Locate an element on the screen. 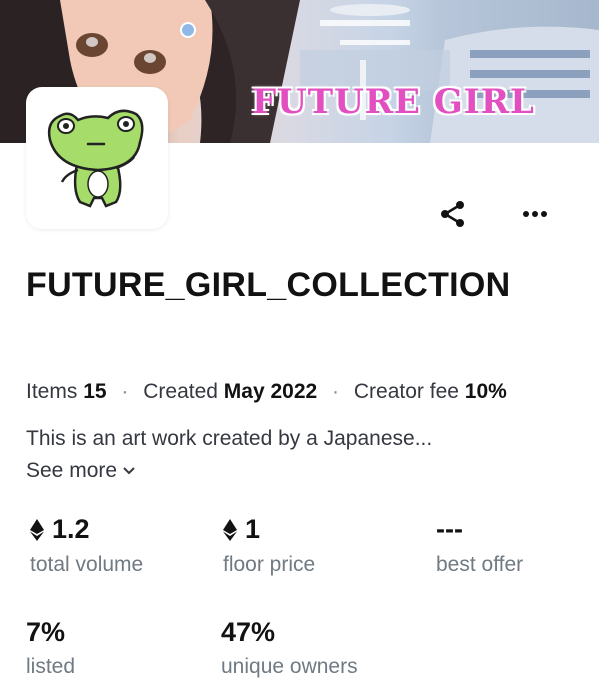  stat-label: total volume is located at coordinates (87, 564).